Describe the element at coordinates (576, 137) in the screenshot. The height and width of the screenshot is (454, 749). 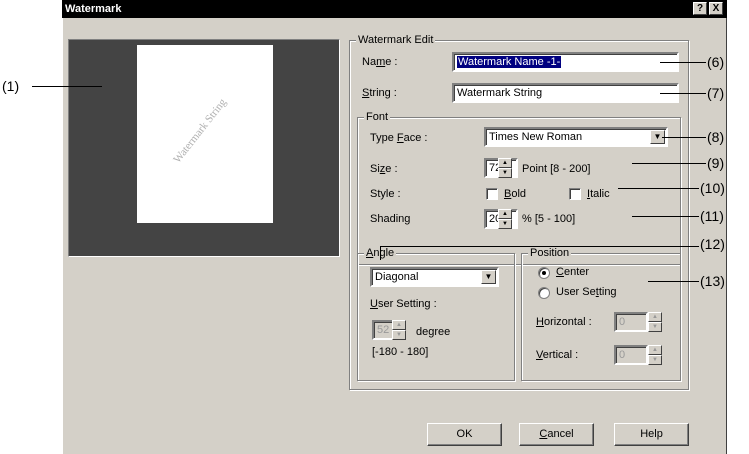
I see `typeface-select: Times New Roman ▼` at that location.